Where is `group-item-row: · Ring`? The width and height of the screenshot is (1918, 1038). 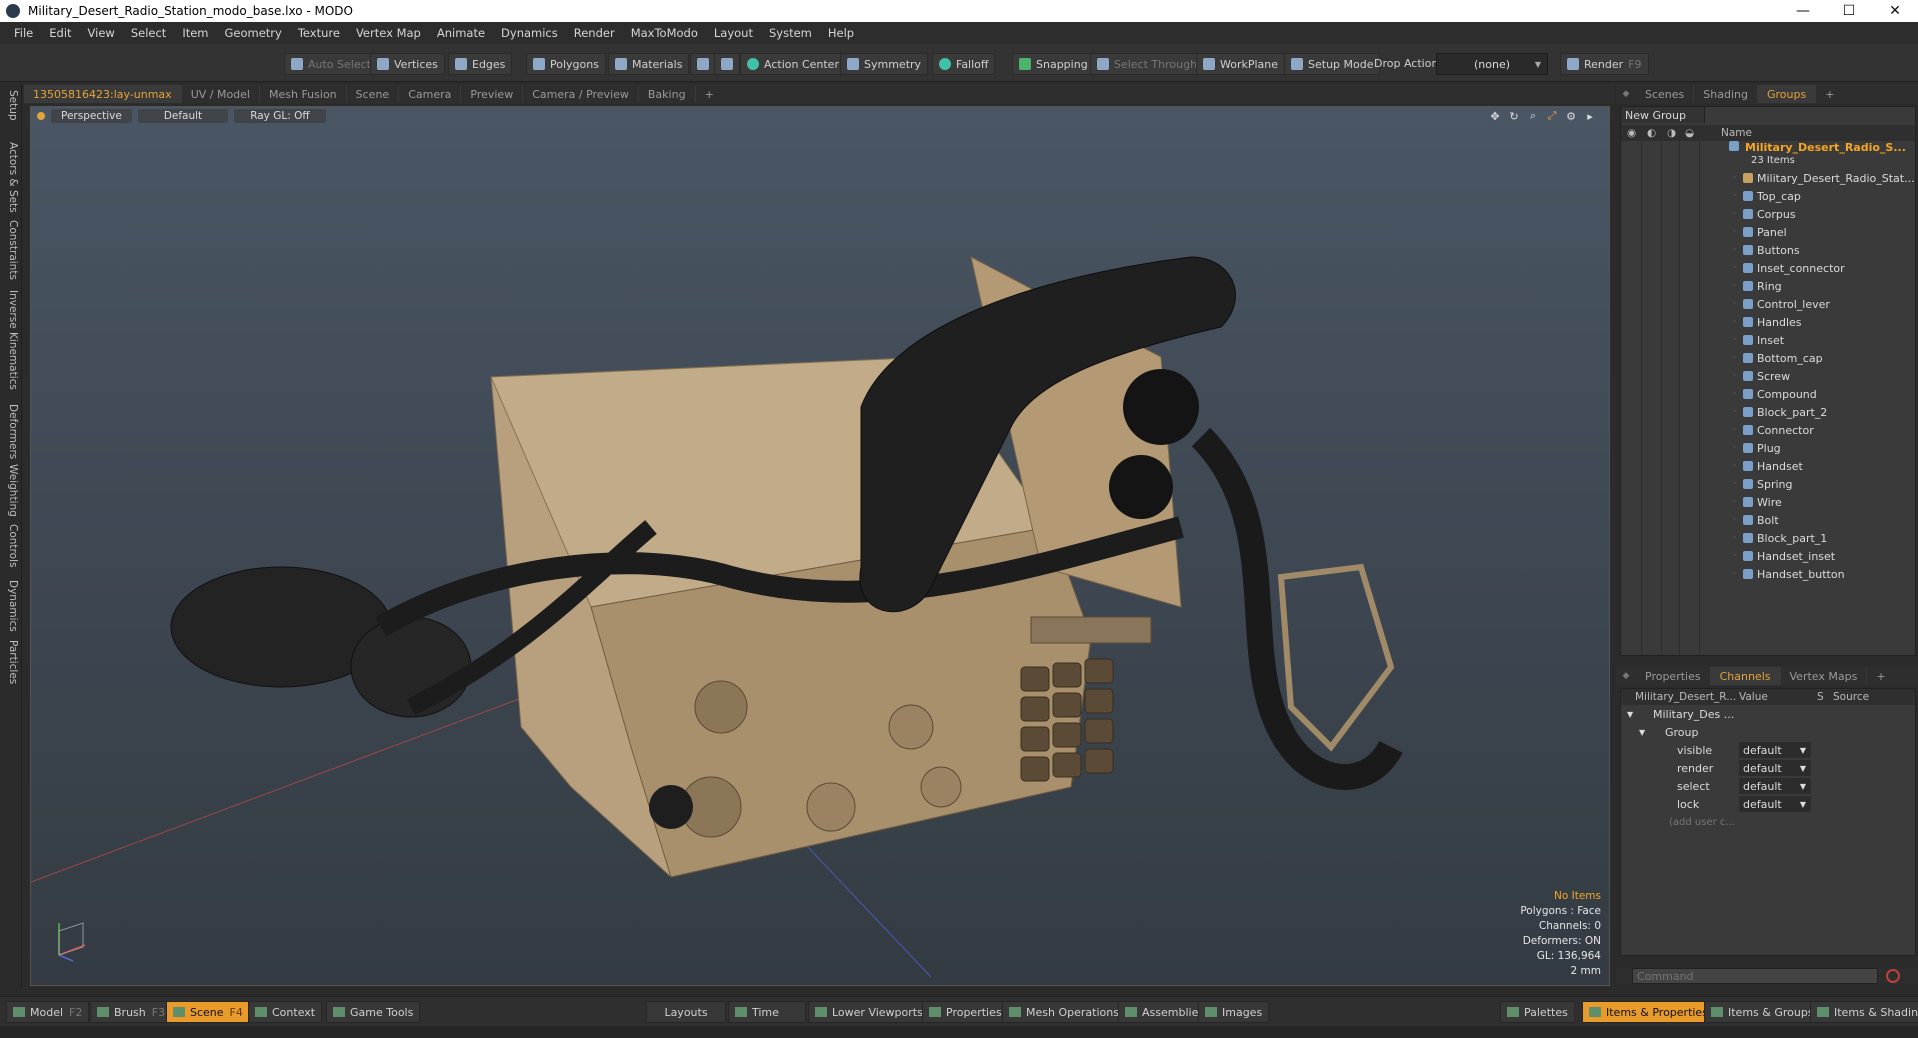
group-item-row: · Ring is located at coordinates (1768, 286).